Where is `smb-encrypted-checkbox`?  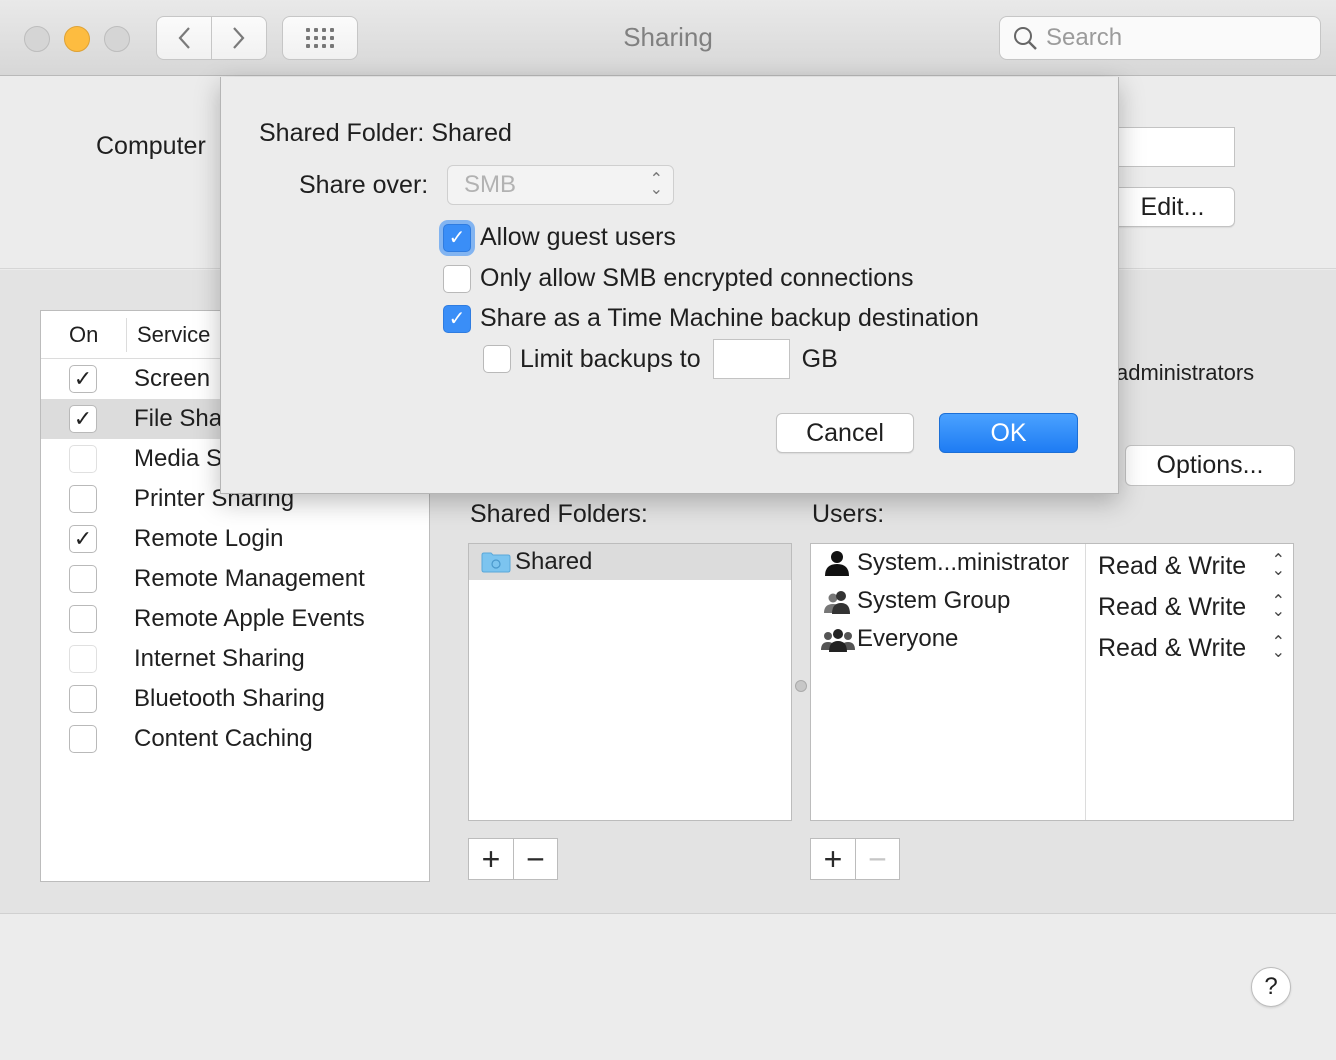 smb-encrypted-checkbox is located at coordinates (457, 278).